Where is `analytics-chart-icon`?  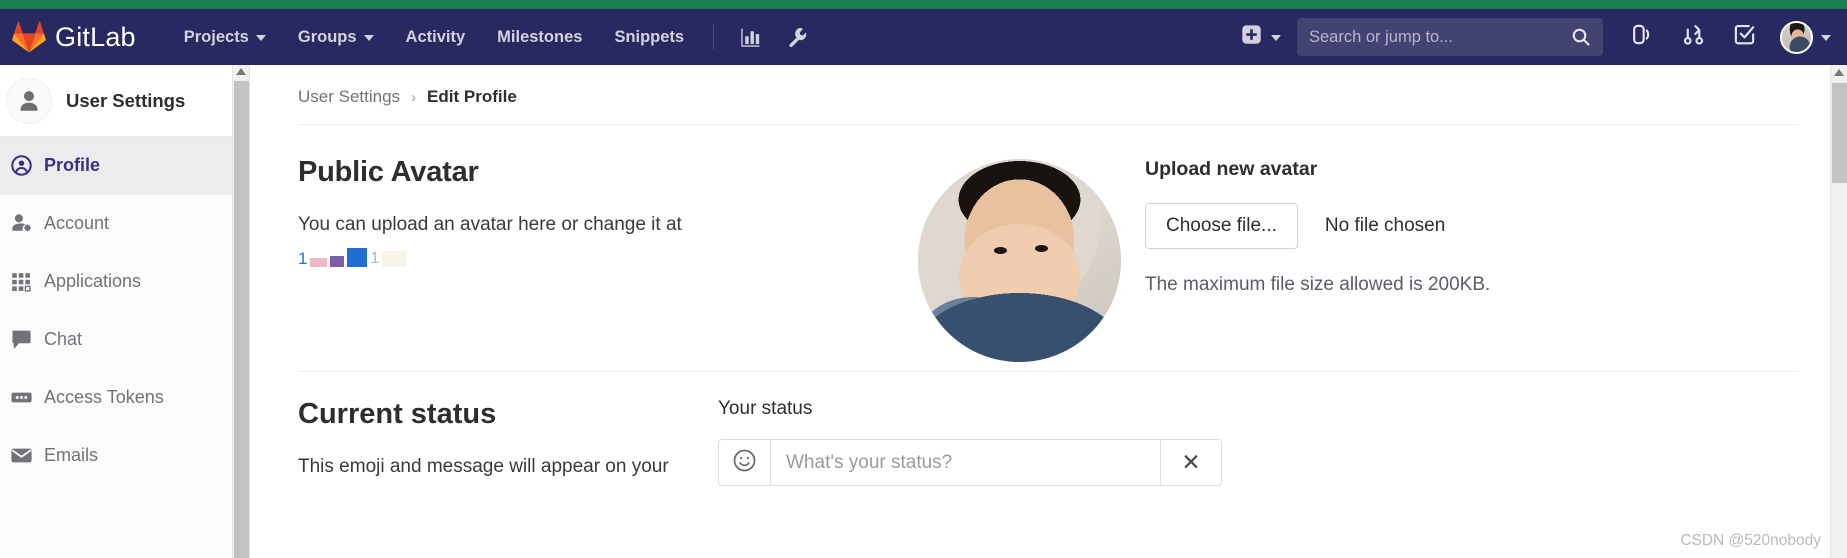
analytics-chart-icon is located at coordinates (750, 37).